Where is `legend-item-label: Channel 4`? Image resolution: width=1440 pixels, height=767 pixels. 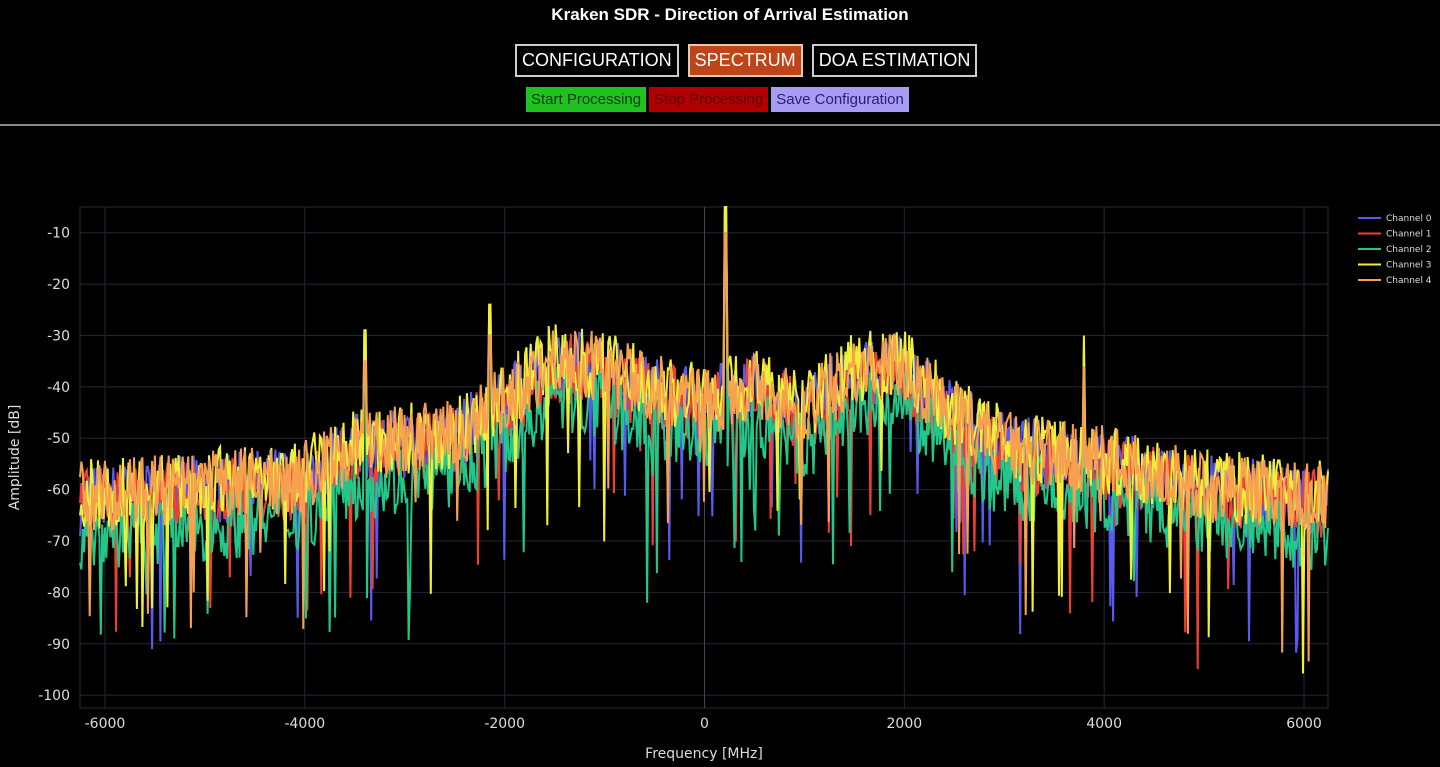
legend-item-label: Channel 4 is located at coordinates (1409, 281).